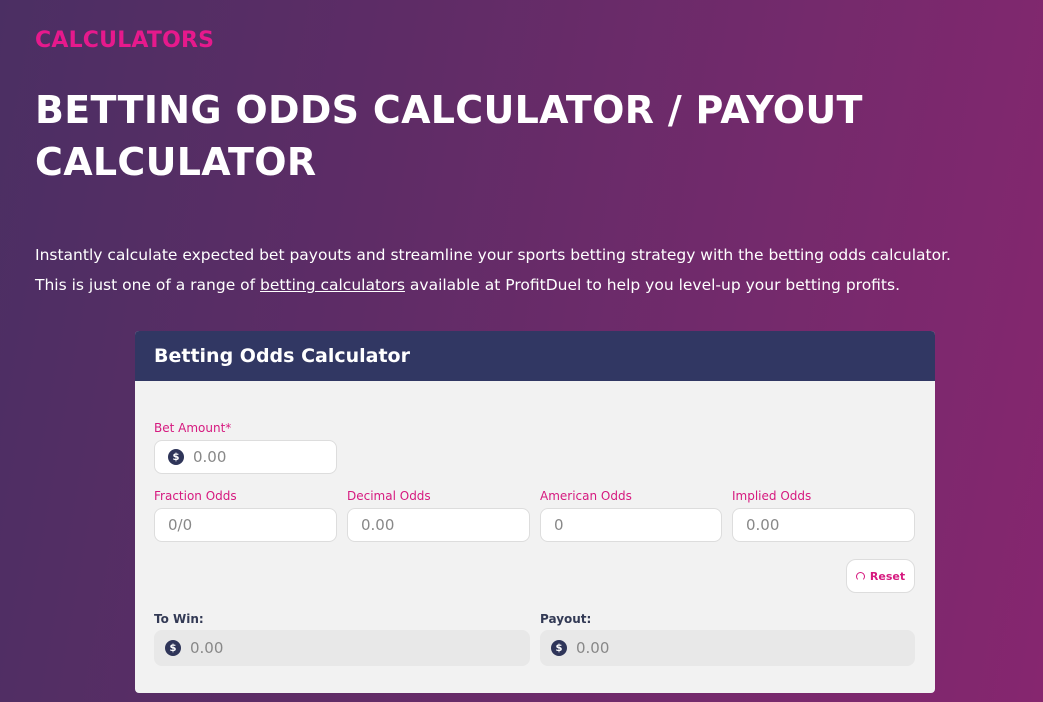  I want to click on to-win-output: $ 0.00, so click(342, 648).